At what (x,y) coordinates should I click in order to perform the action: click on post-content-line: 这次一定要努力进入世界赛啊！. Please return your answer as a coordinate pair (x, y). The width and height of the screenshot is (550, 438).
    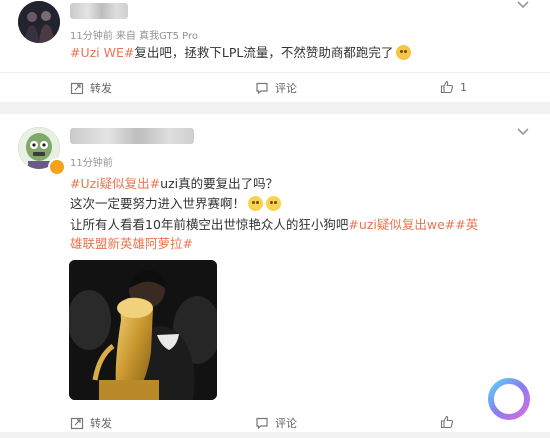
    Looking at the image, I should click on (300, 203).